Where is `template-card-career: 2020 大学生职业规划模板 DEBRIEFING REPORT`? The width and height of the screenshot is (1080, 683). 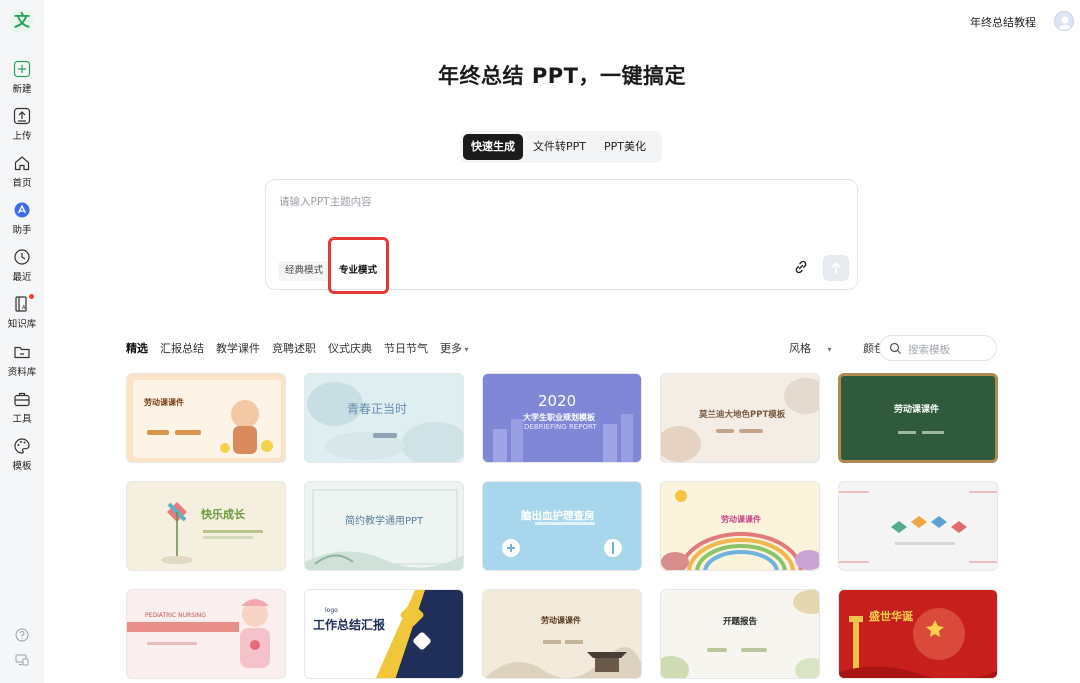 template-card-career: 2020 大学生职业规划模板 DEBRIEFING REPORT is located at coordinates (562, 418).